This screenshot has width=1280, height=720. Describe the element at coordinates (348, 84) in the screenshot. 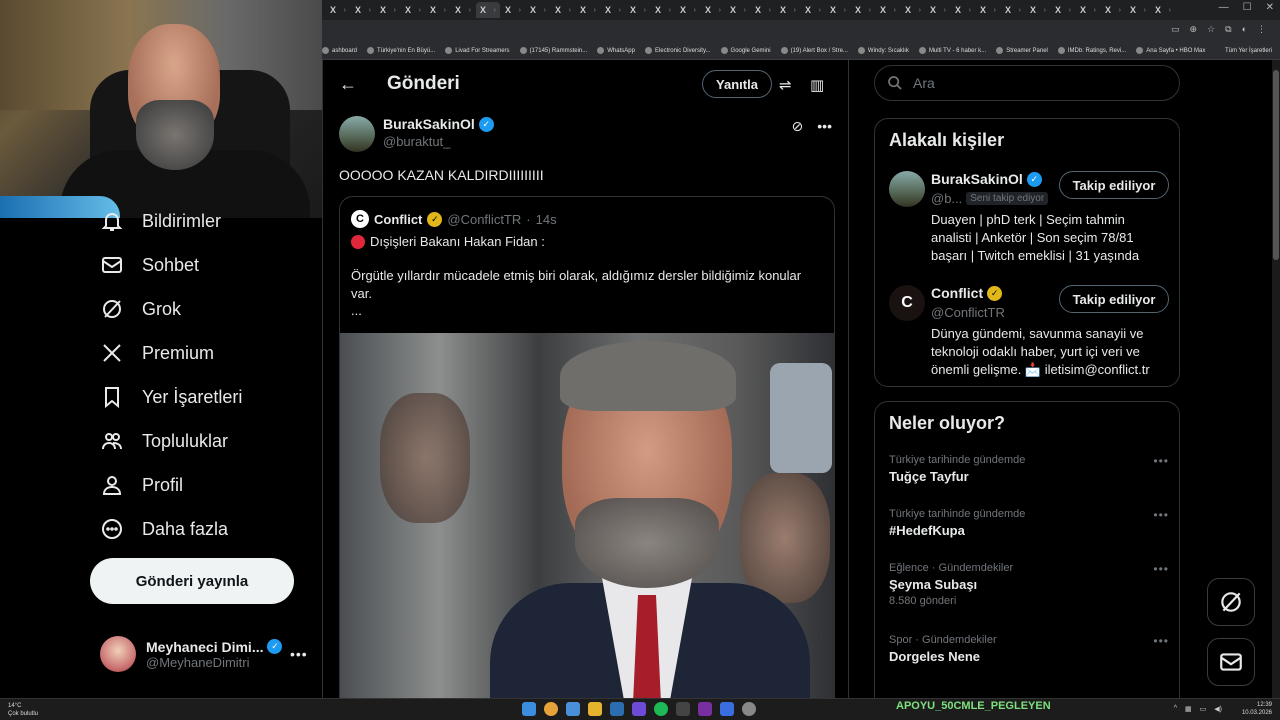

I see `back-arrow-icon: ←` at that location.